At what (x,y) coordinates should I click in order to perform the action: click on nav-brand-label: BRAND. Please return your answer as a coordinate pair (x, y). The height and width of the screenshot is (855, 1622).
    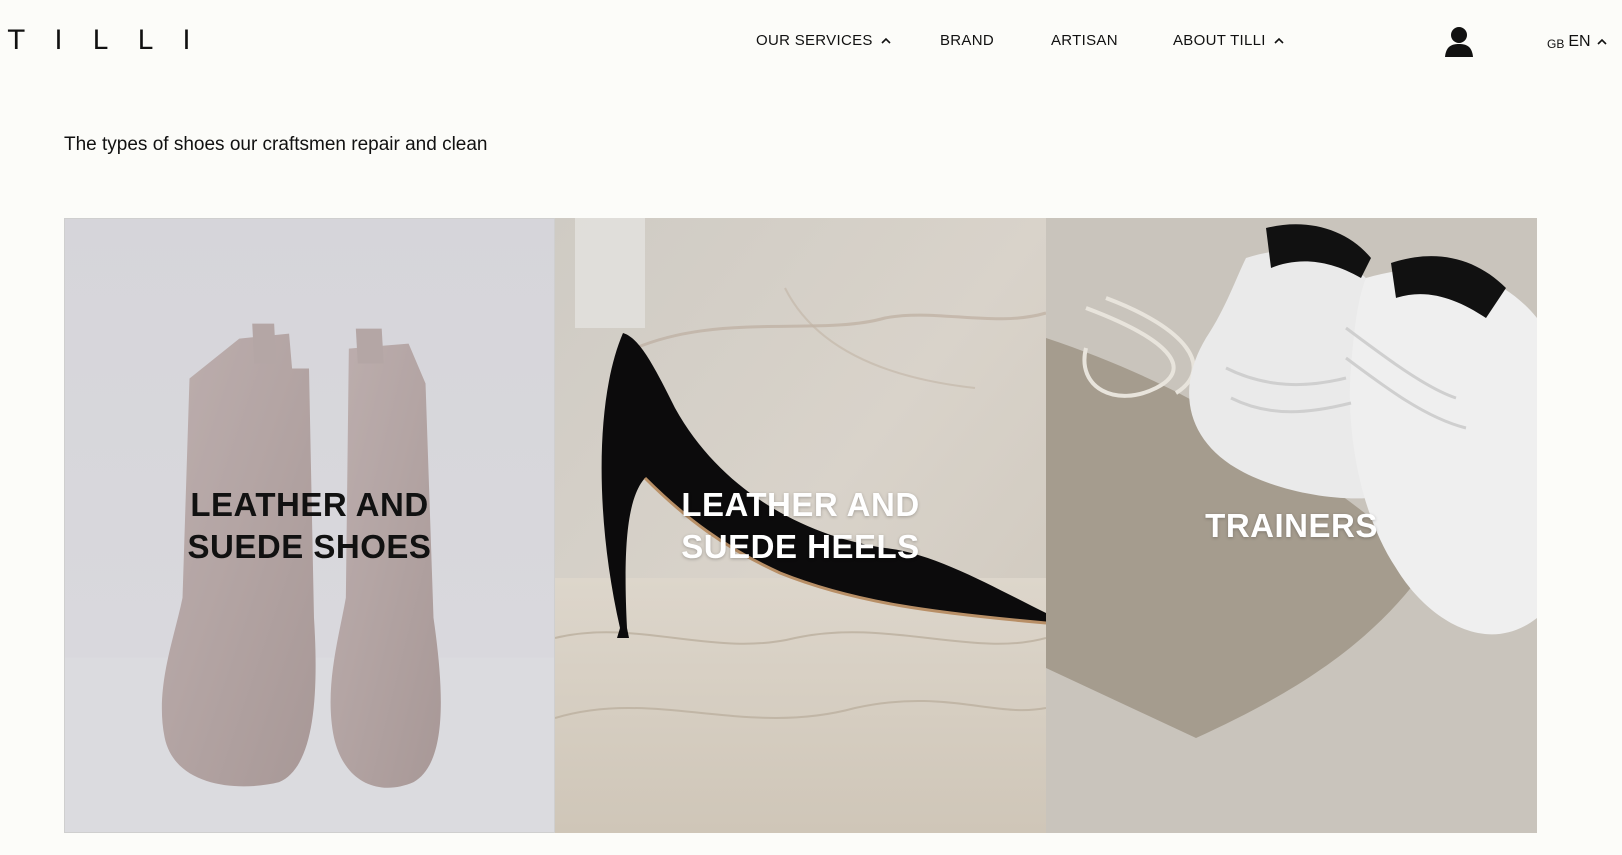
    Looking at the image, I should click on (967, 40).